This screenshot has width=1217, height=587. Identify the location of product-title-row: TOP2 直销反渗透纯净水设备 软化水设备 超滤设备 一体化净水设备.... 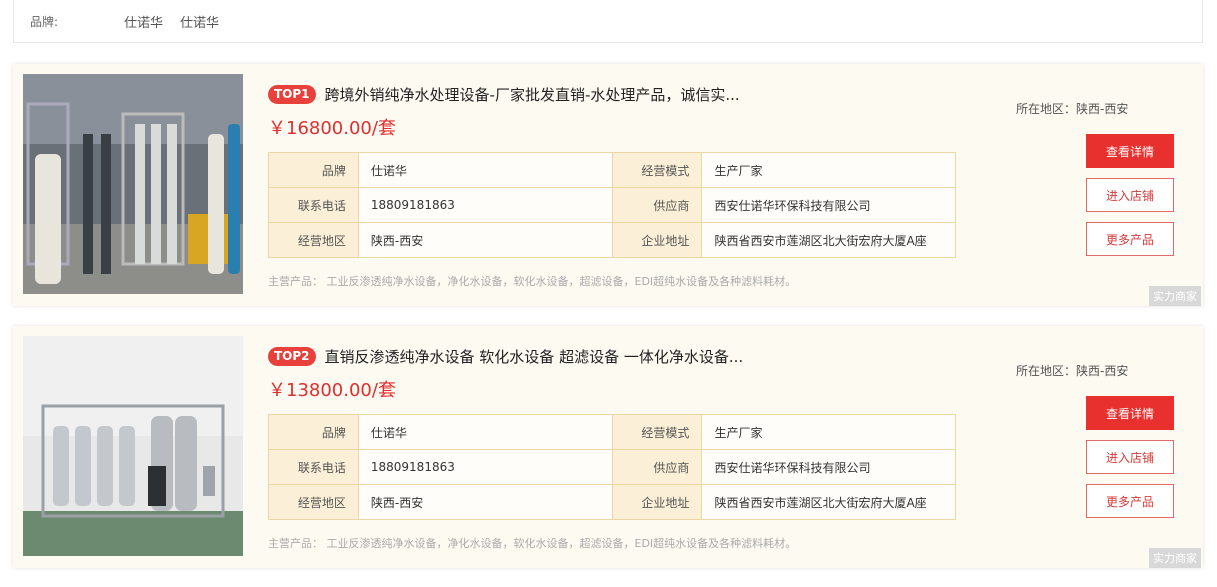
(505, 356).